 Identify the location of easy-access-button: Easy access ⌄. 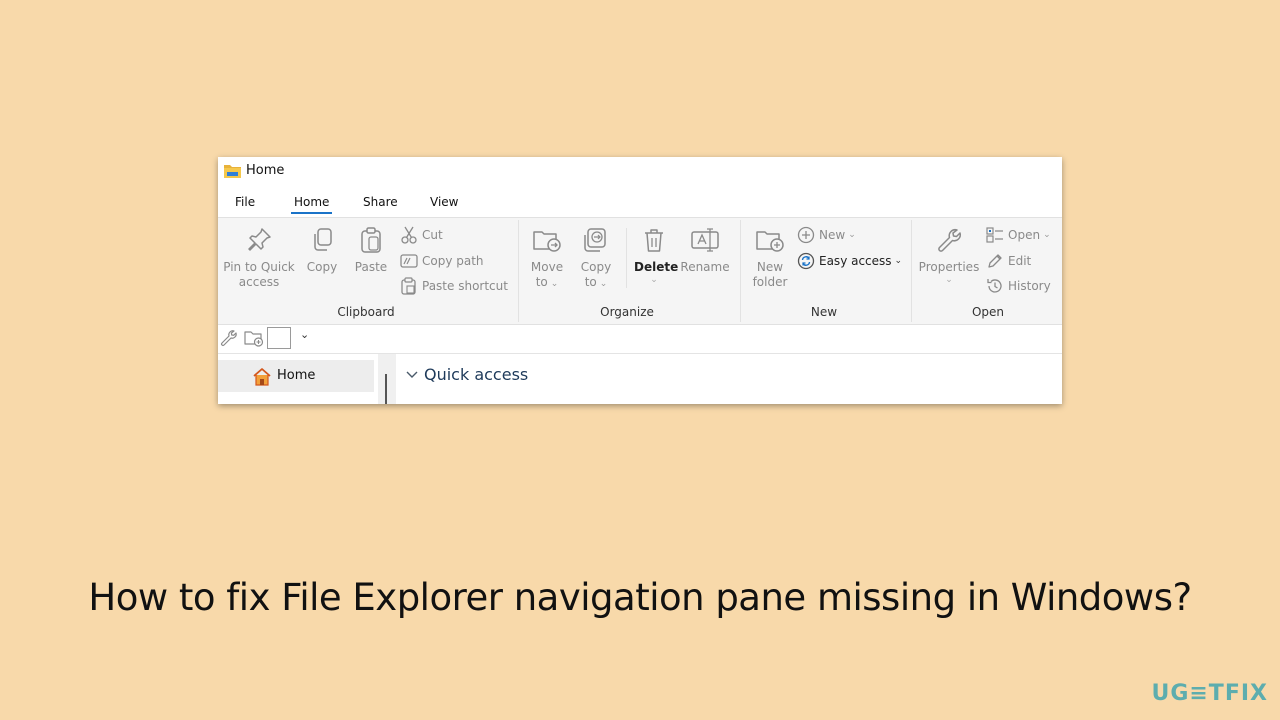
(849, 261).